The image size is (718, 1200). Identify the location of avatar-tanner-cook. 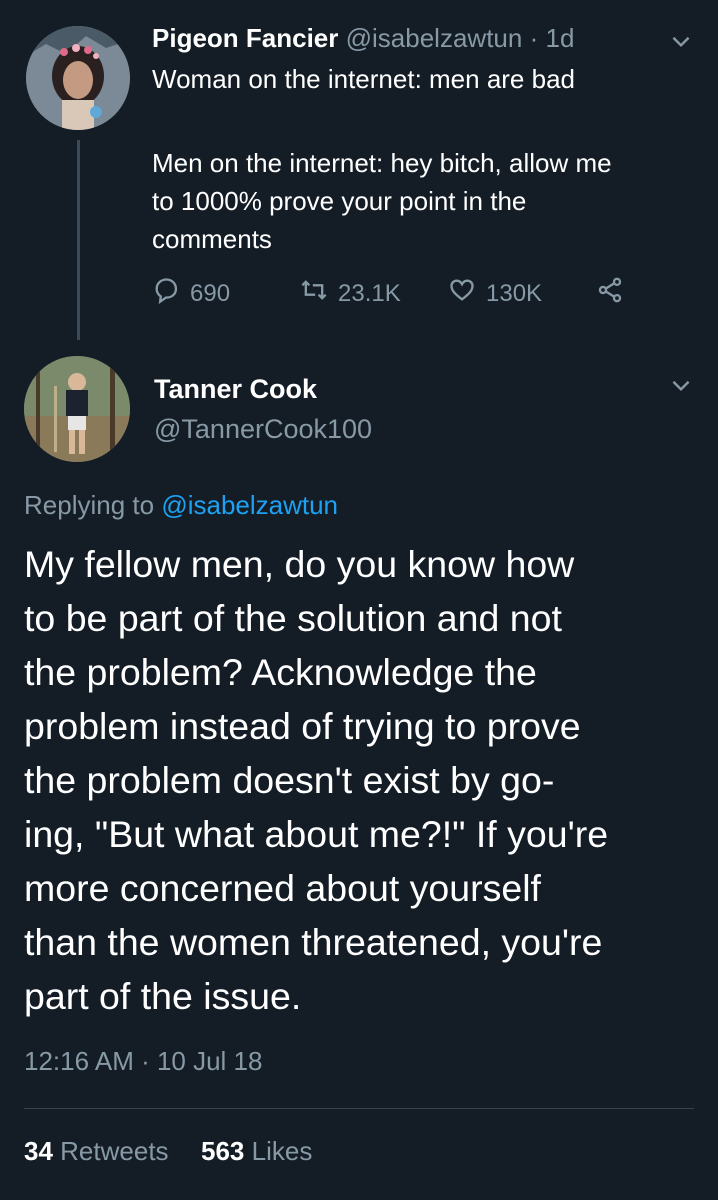
(77, 409).